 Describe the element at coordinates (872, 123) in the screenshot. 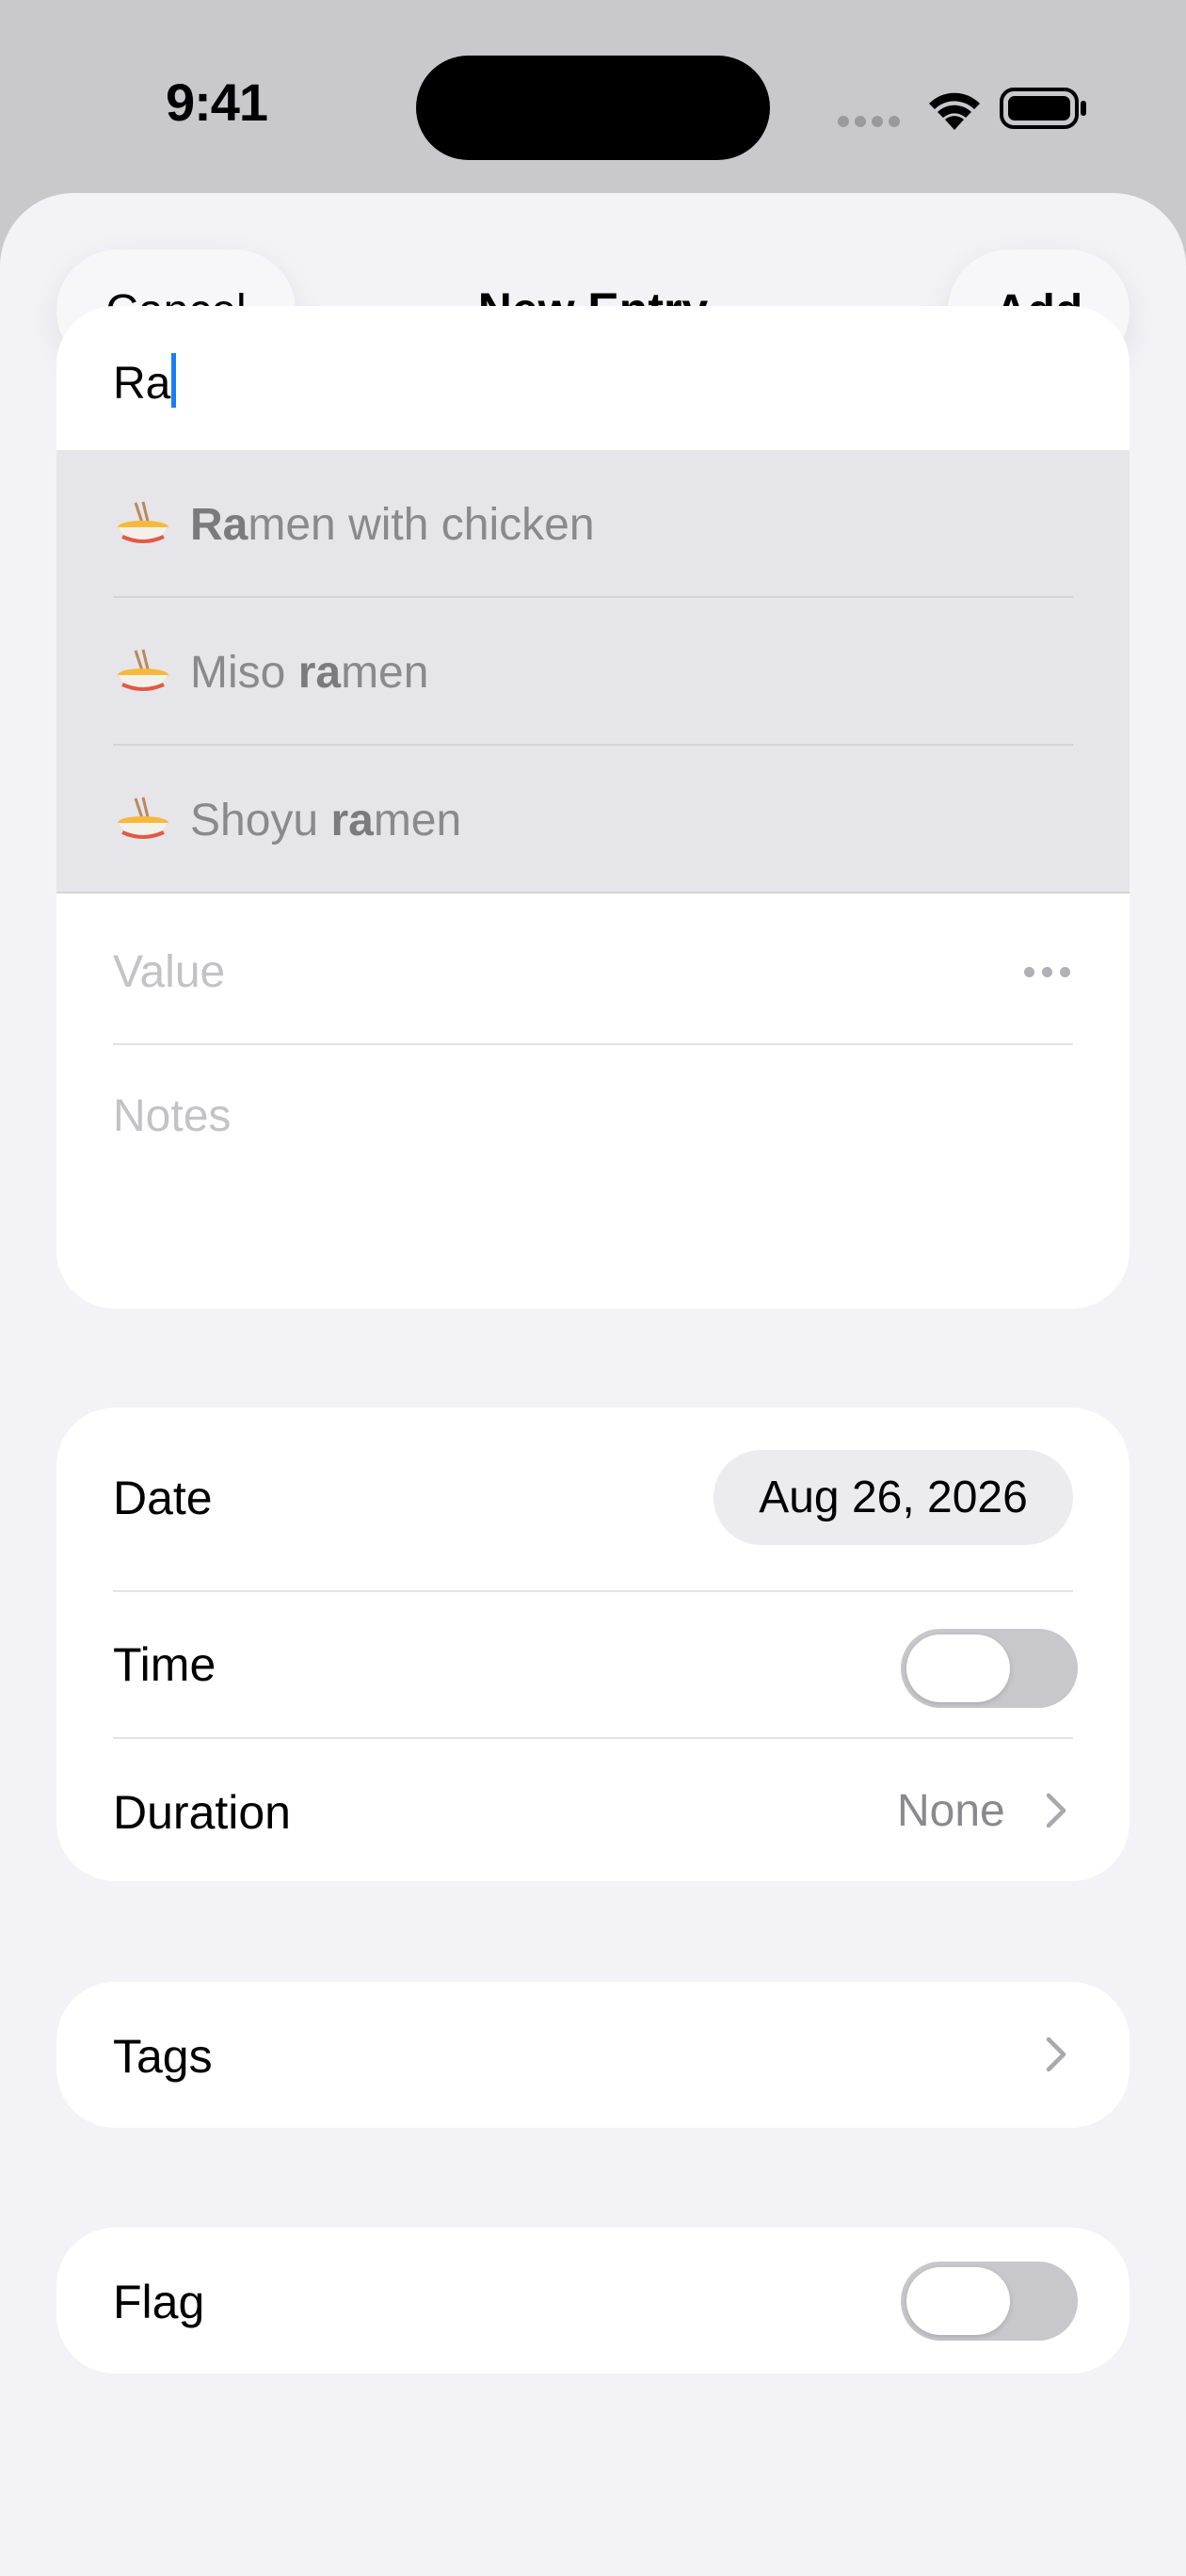

I see `cellular-signal-icon` at that location.